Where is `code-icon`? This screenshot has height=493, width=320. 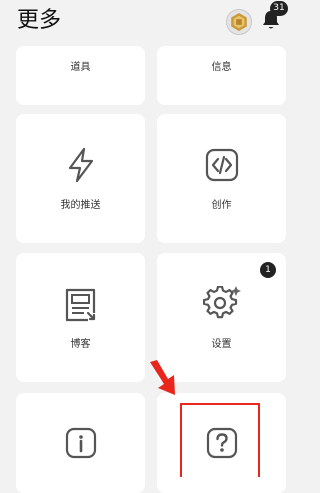 code-icon is located at coordinates (222, 165).